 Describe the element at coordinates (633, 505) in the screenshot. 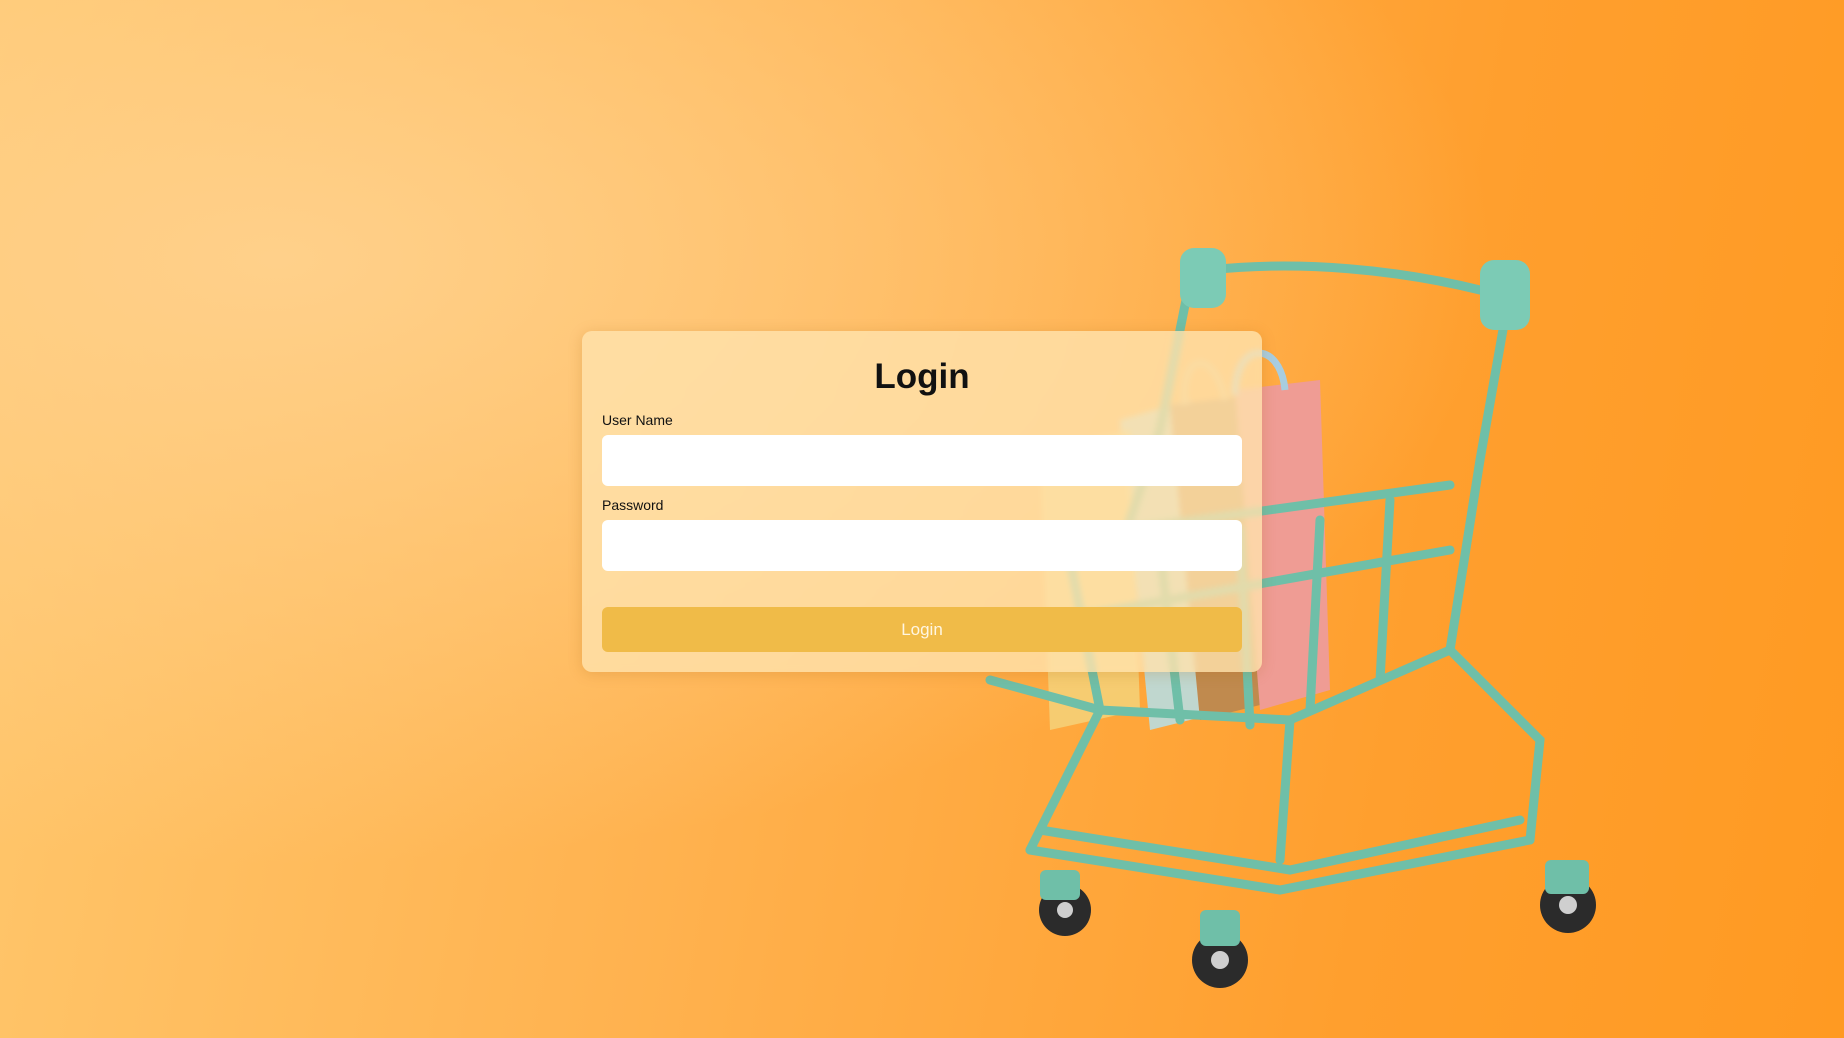

I see `password-label: Password` at that location.